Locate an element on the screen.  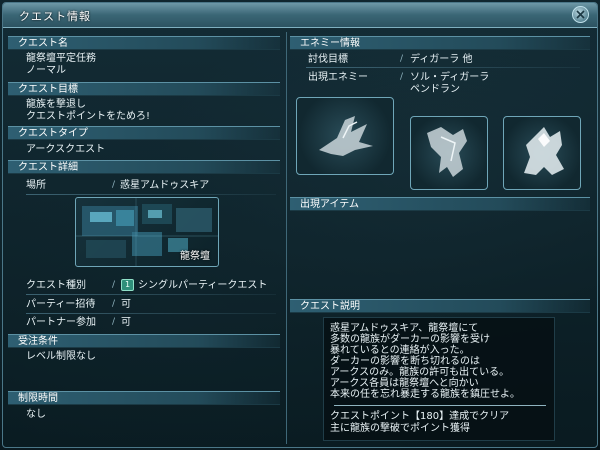
description-header: クエスト説明 is located at coordinates (440, 306).